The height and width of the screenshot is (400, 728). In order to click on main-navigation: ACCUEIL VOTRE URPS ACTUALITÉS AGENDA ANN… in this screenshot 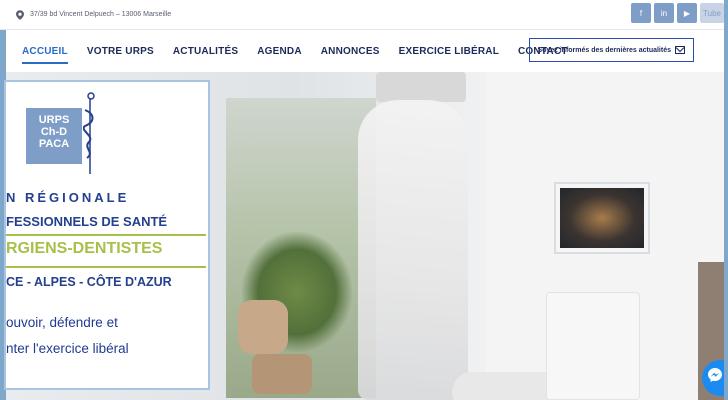, I will do `click(367, 51)`.